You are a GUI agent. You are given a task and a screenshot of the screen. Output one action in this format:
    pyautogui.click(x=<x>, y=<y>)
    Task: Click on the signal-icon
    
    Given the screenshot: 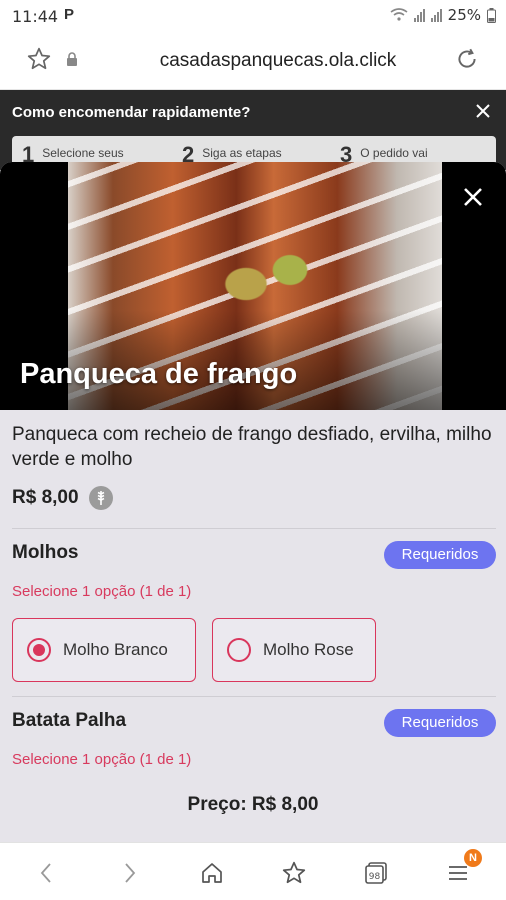 What is the action you would take?
    pyautogui.click(x=419, y=15)
    